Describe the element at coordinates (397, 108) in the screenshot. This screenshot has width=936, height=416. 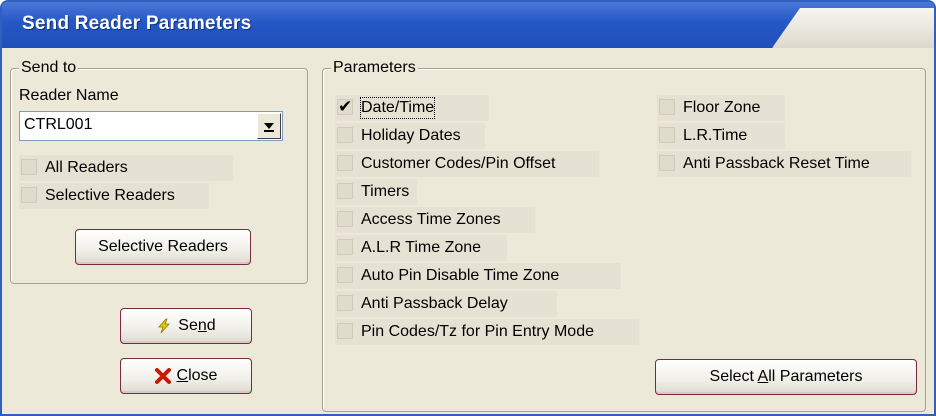
I see `param-label: Date/Time` at that location.